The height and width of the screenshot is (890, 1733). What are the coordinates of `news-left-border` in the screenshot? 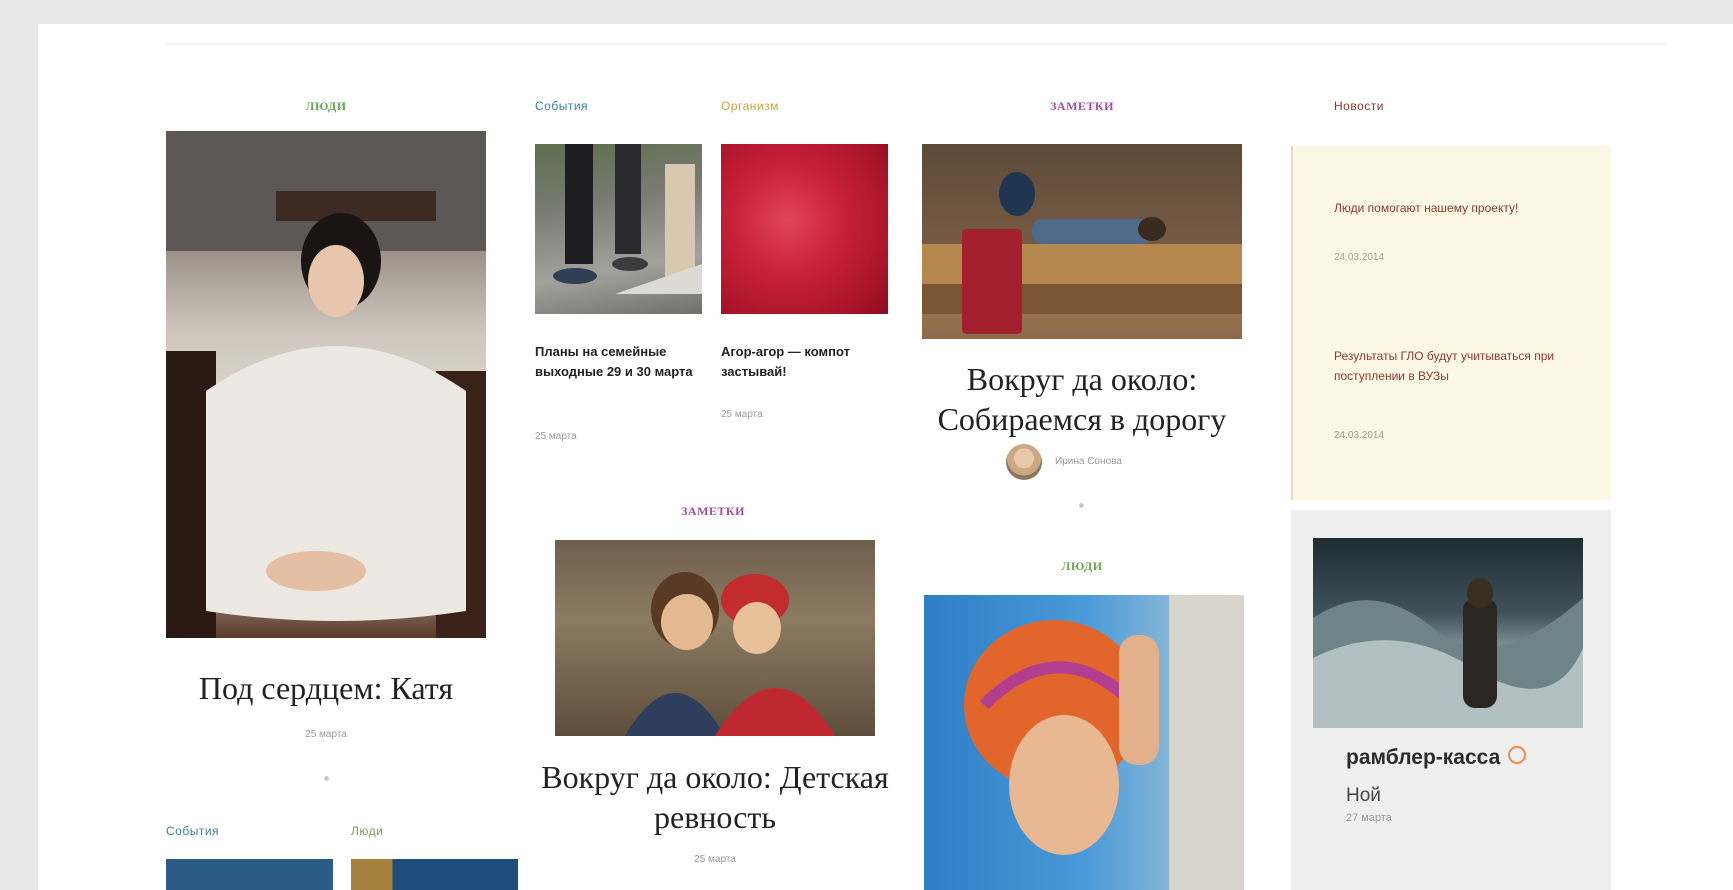 It's located at (1292, 323).